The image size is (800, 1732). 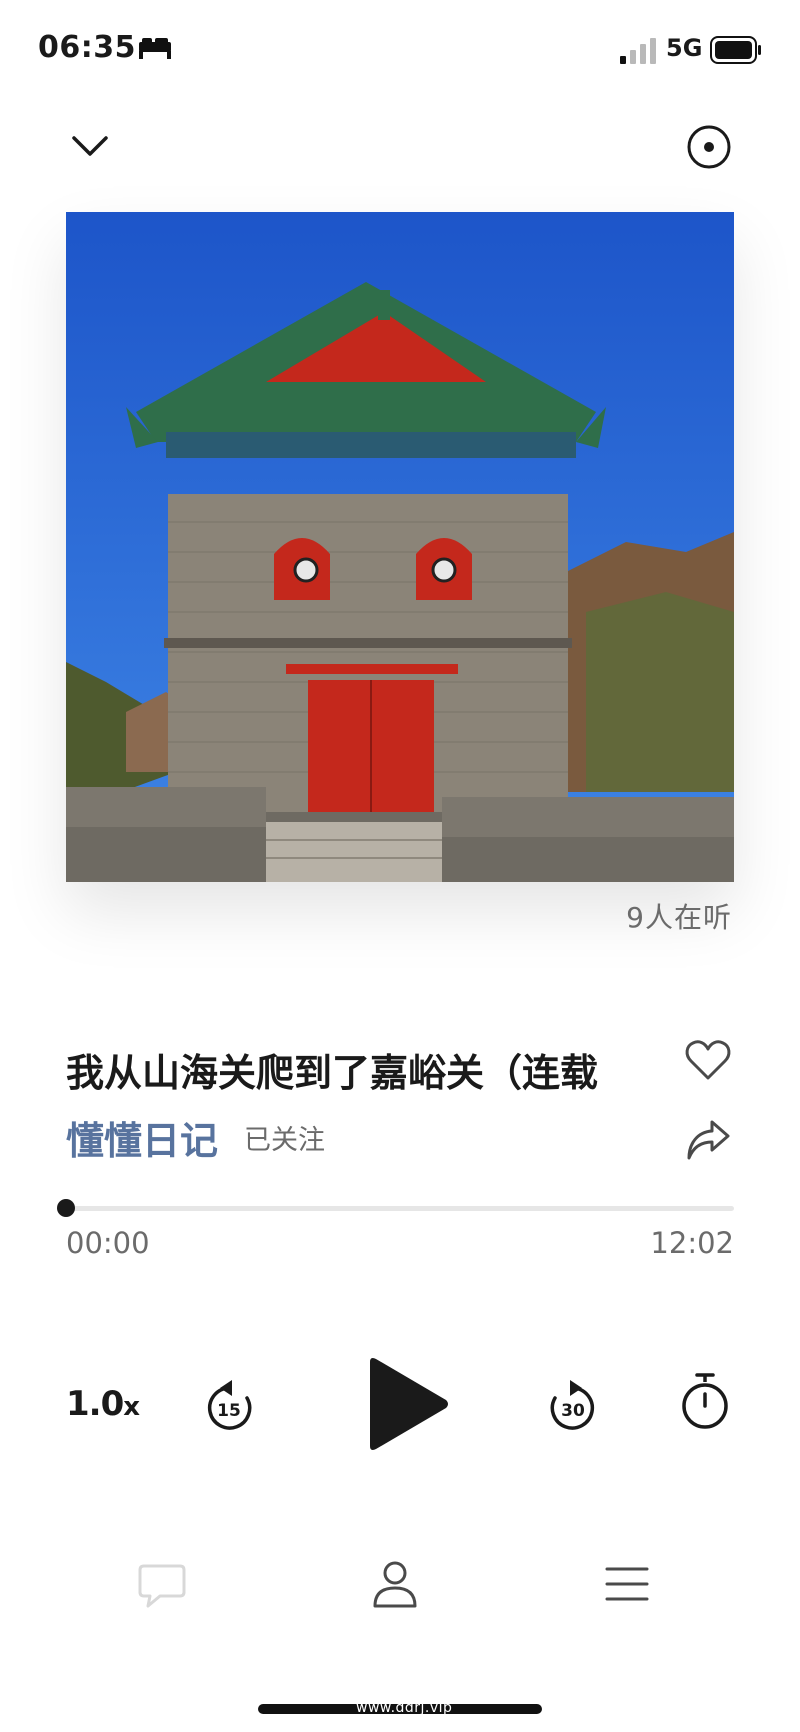 What do you see at coordinates (87, 47) in the screenshot?
I see `status-time: 06:35` at bounding box center [87, 47].